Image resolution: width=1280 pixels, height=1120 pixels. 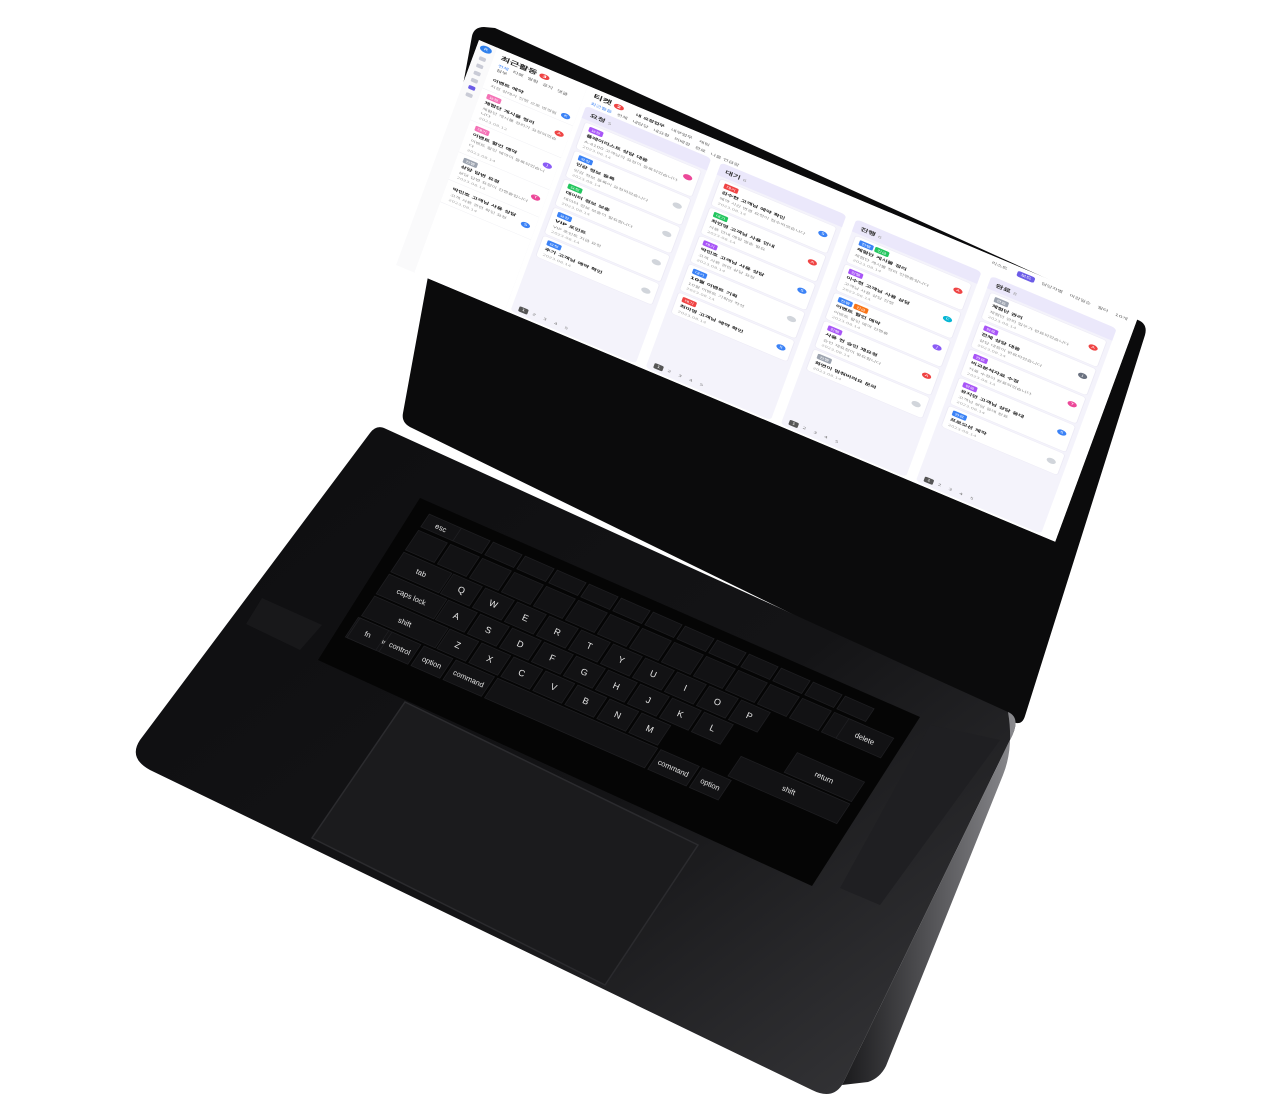 What do you see at coordinates (471, 88) in the screenshot?
I see `ticket-icon` at bounding box center [471, 88].